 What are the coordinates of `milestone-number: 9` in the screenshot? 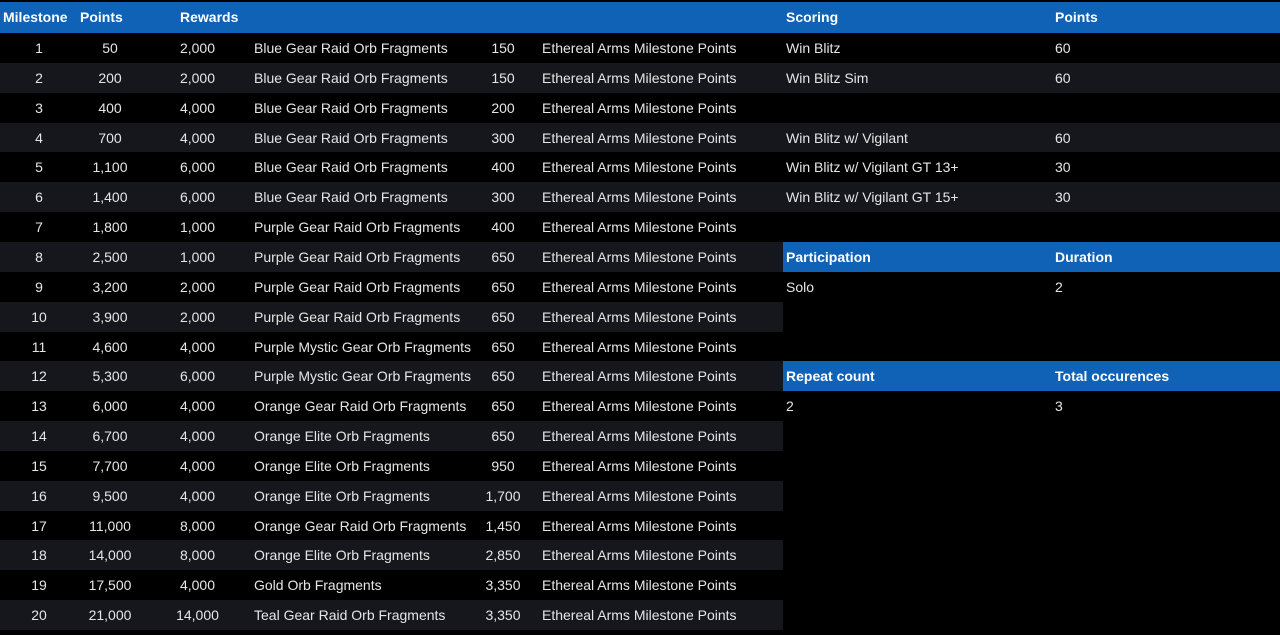 It's located at (39, 286).